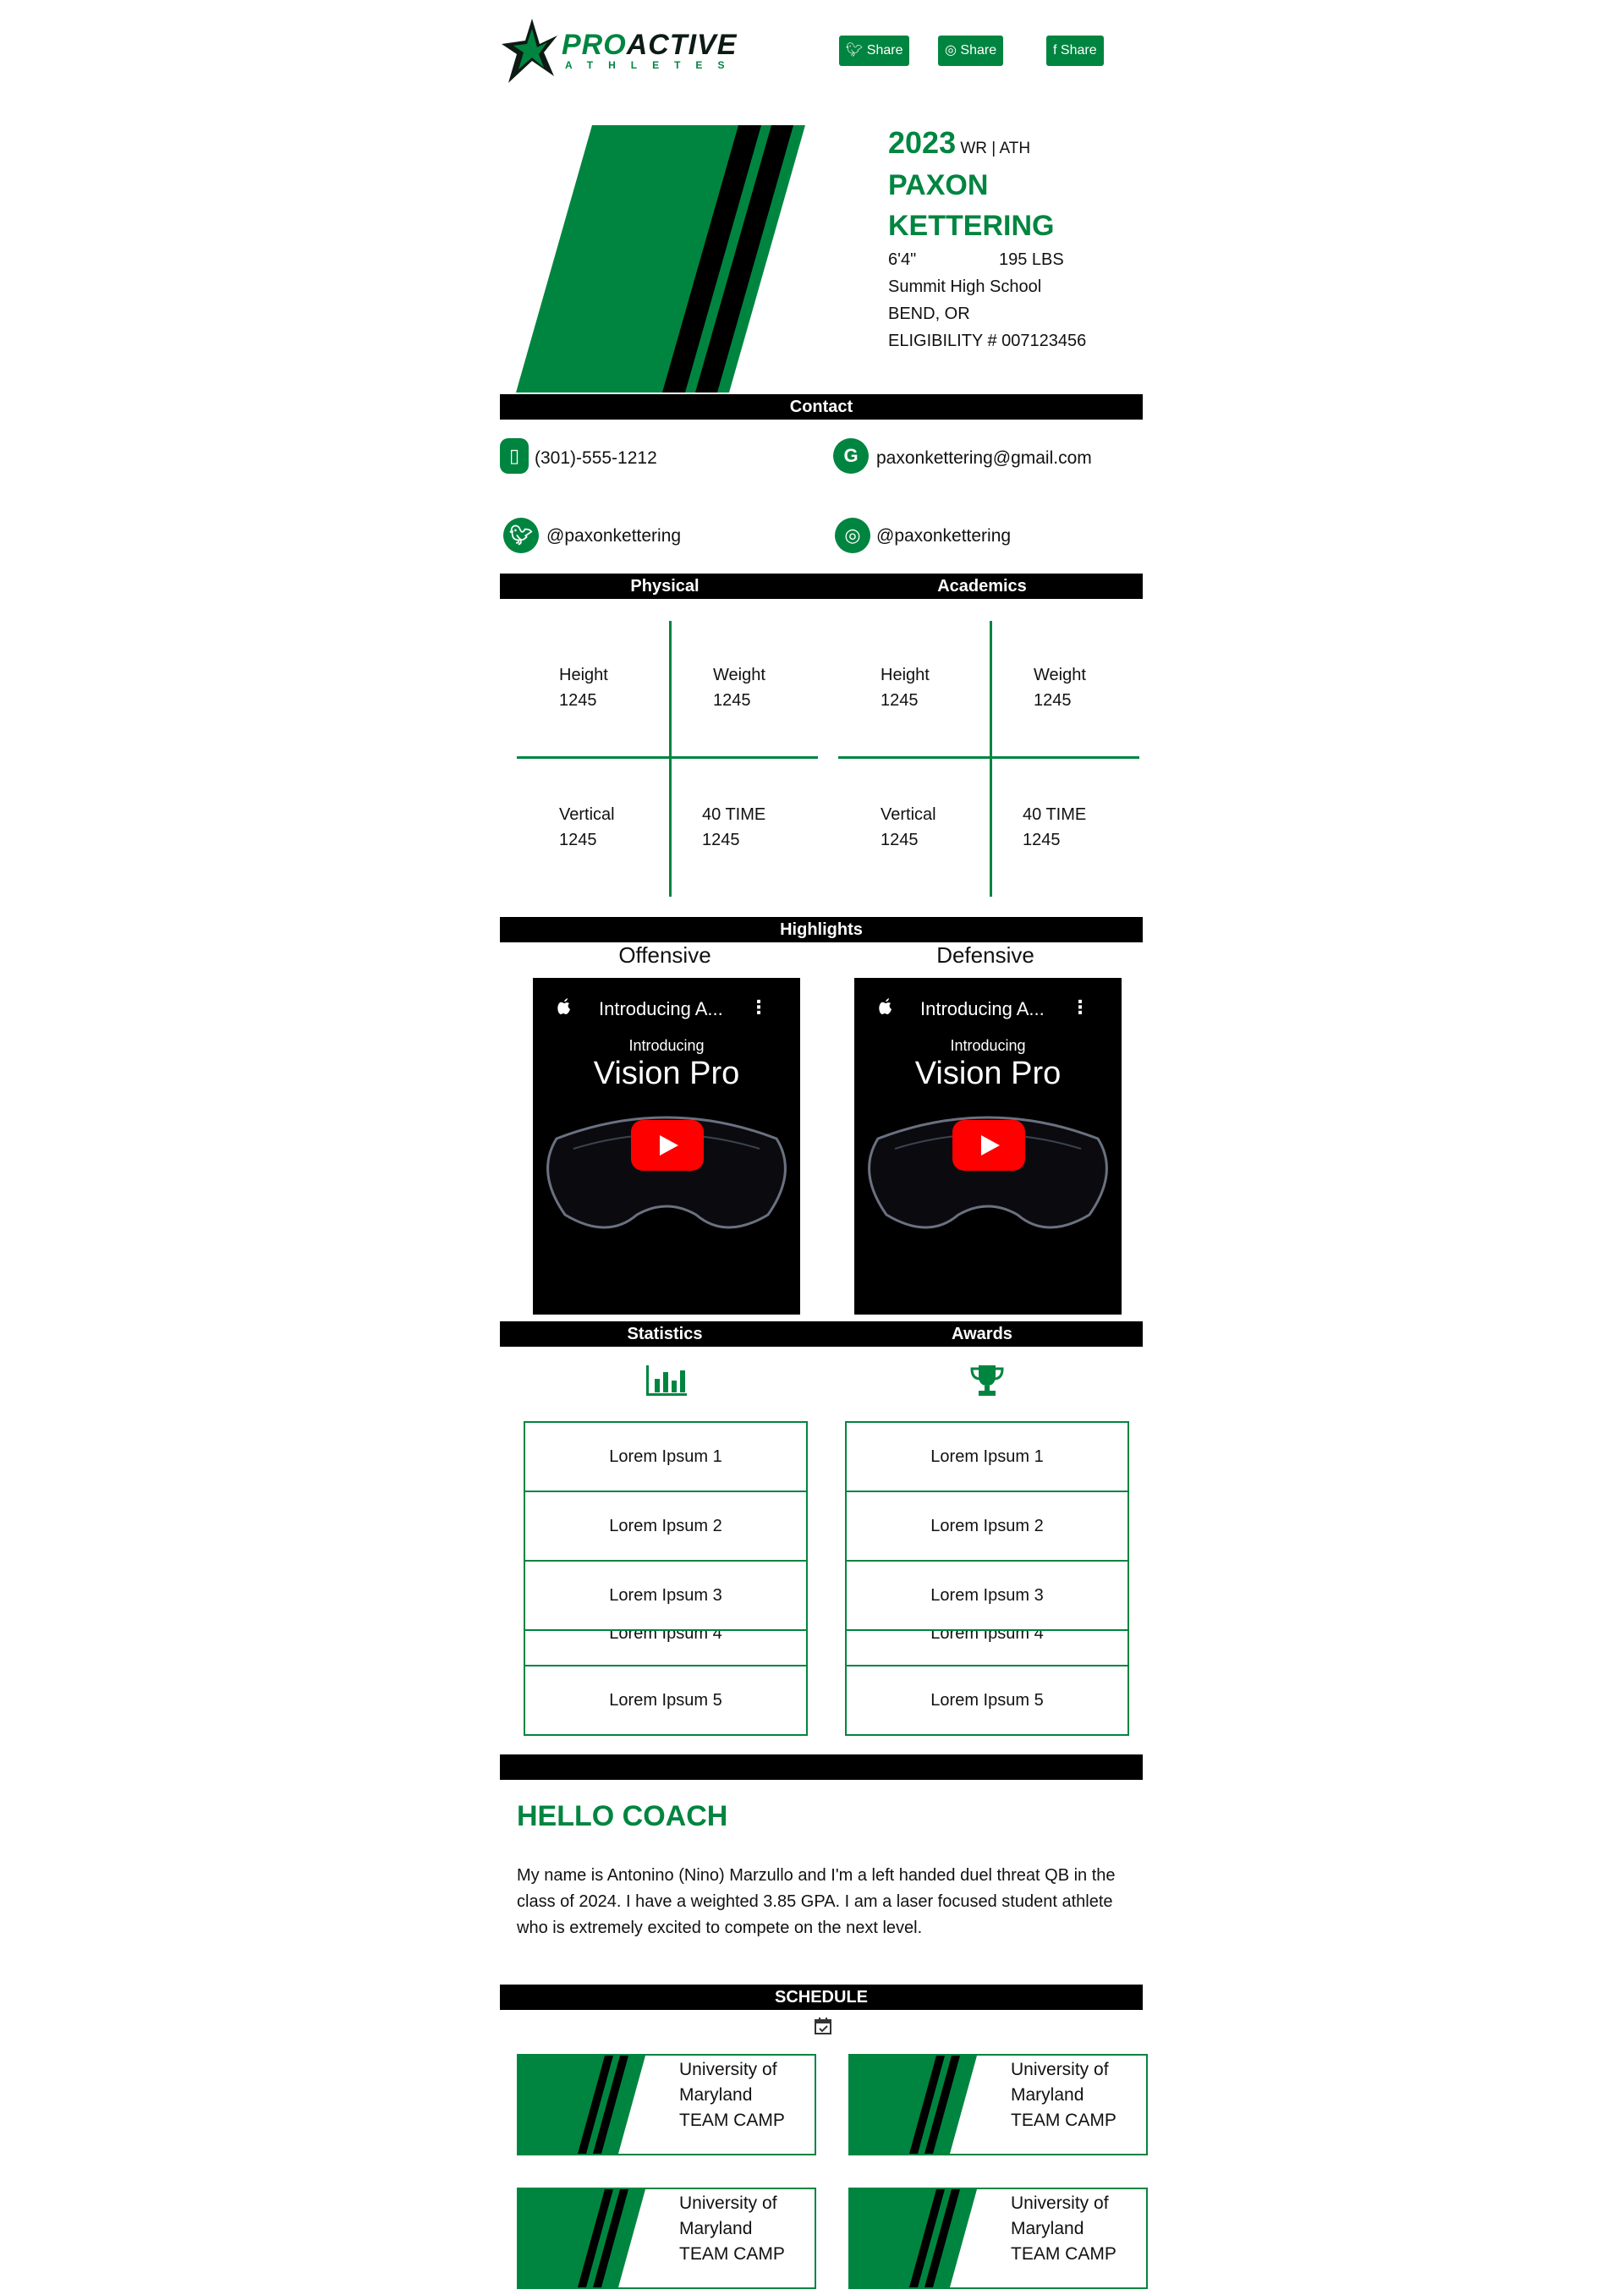  I want to click on defensive-label: Defensive, so click(985, 955).